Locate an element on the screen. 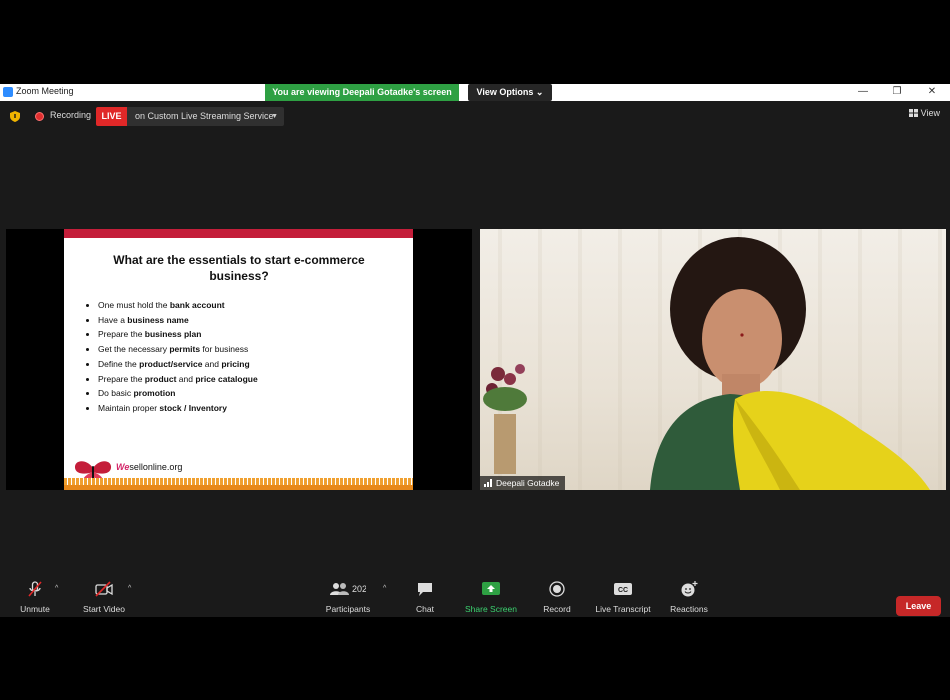 Image resolution: width=950 pixels, height=700 pixels. leave-button: Leave is located at coordinates (918, 606).